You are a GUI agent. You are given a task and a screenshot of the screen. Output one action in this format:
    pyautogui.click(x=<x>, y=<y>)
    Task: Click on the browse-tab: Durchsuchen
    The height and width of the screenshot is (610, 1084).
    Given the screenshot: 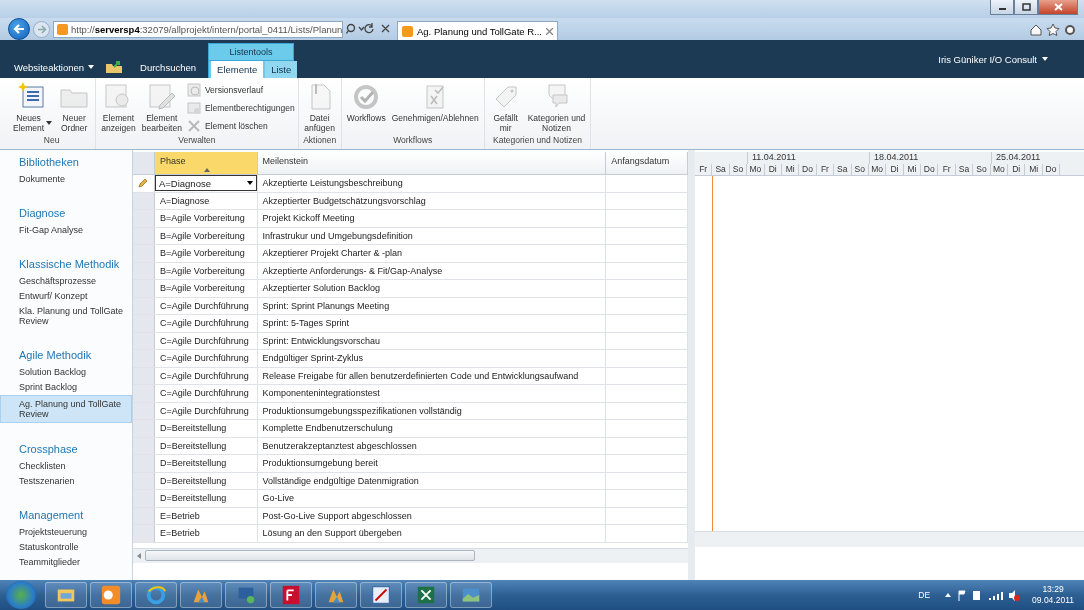 What is the action you would take?
    pyautogui.click(x=171, y=67)
    